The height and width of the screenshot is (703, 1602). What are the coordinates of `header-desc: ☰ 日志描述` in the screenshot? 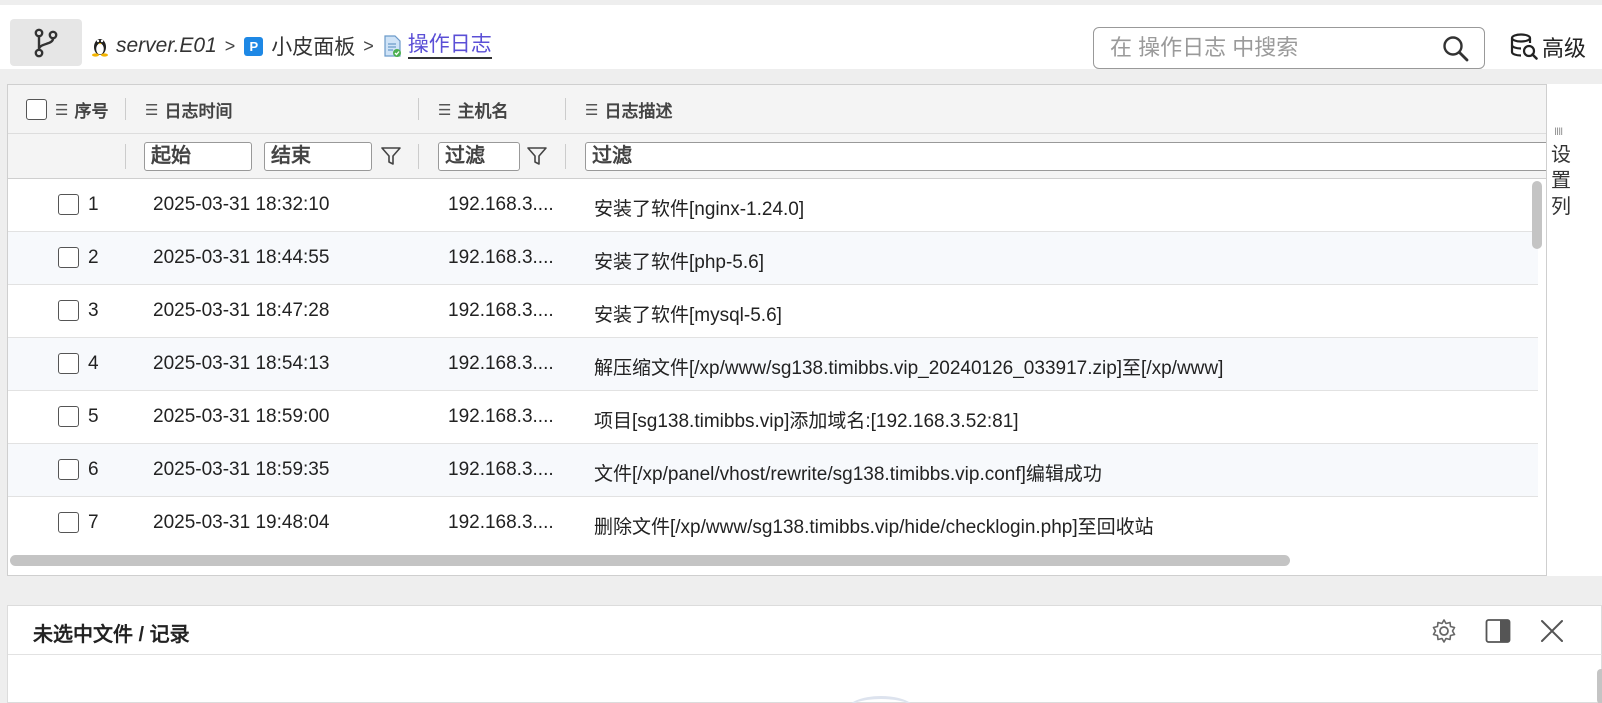 It's located at (628, 109).